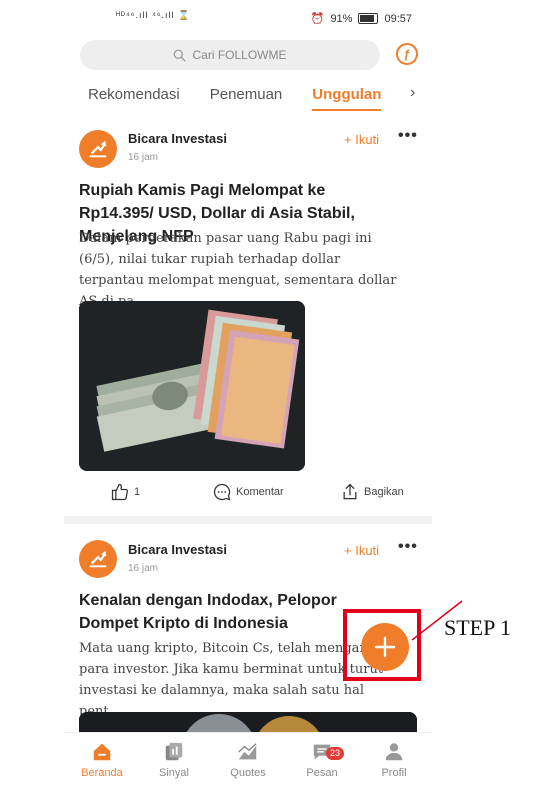 Image resolution: width=554 pixels, height=785 pixels. I want to click on banknotes-image, so click(192, 386).